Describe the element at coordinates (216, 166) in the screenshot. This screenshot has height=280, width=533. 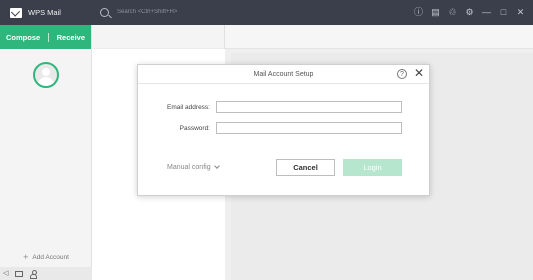
I see `chevron-down-icon` at that location.